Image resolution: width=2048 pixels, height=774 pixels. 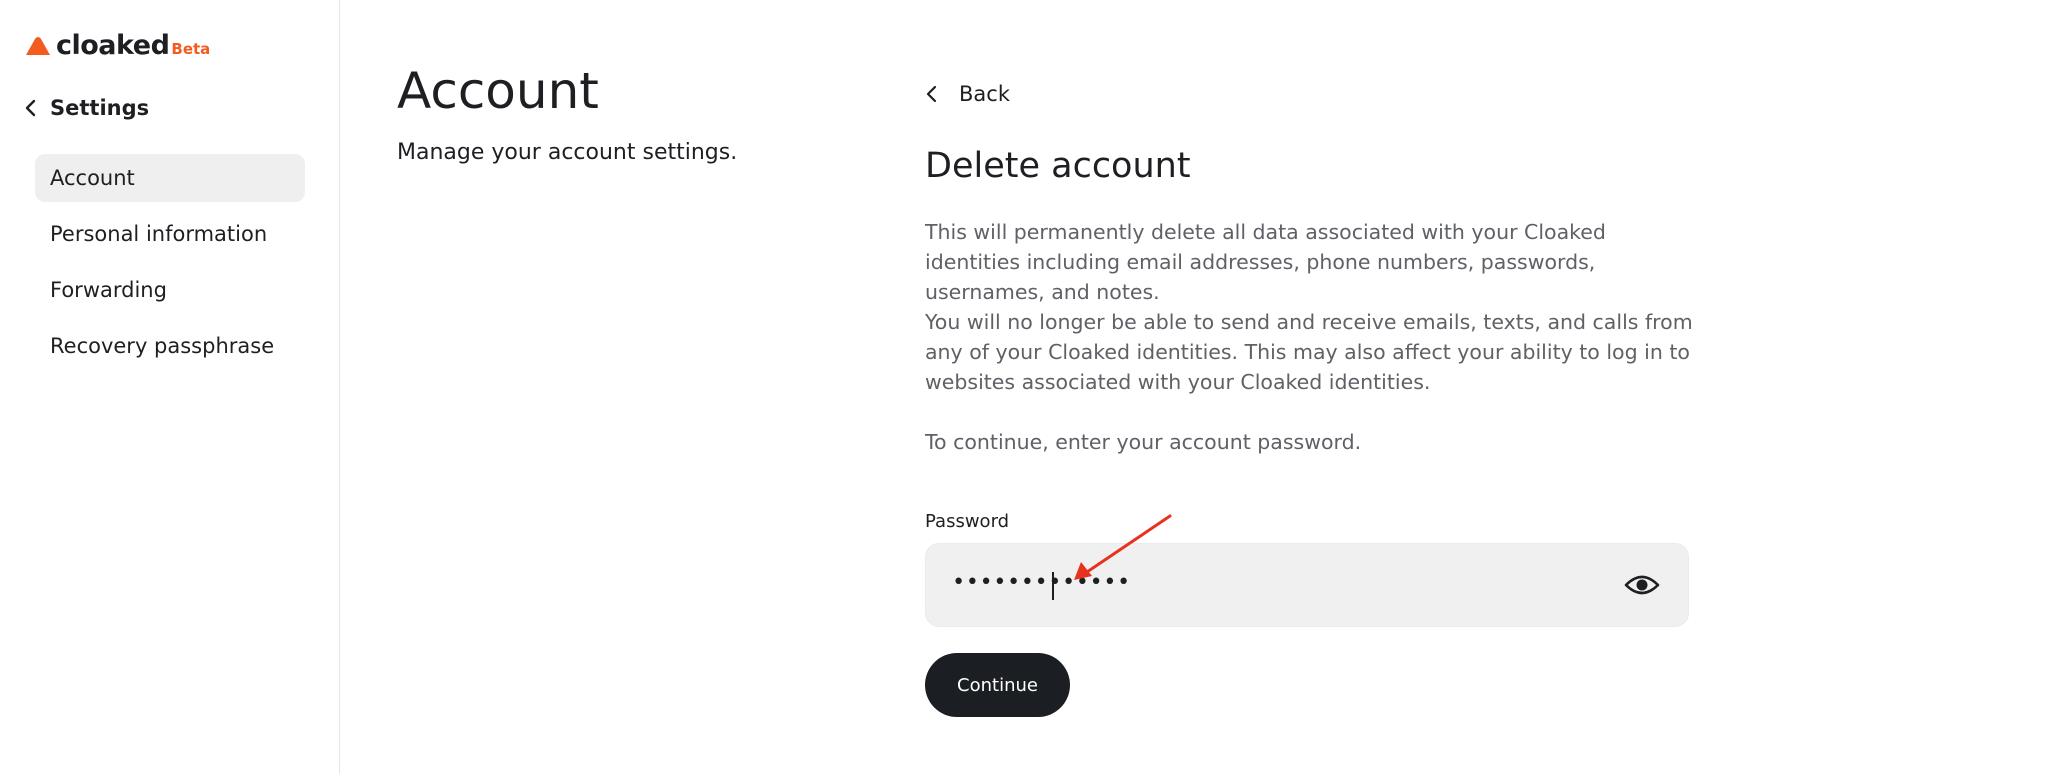 I want to click on settings-back-link: Settings, so click(x=86, y=108).